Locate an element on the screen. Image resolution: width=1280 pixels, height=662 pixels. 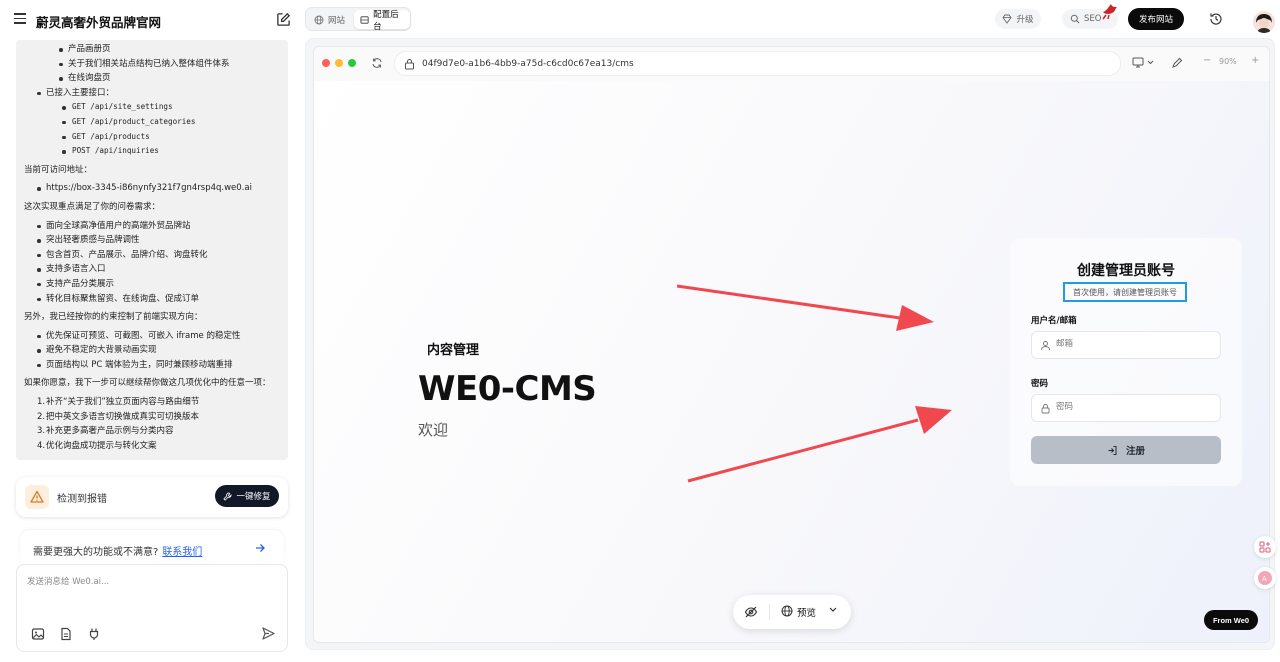
password-field is located at coordinates (1126, 408).